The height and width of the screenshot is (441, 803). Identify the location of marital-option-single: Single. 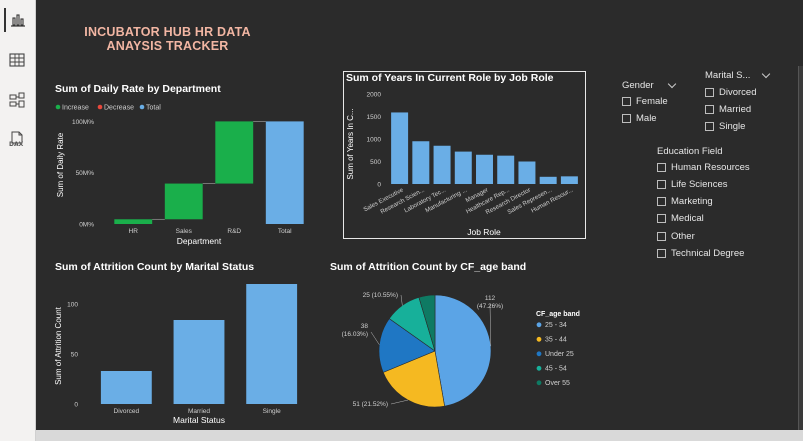
(725, 126).